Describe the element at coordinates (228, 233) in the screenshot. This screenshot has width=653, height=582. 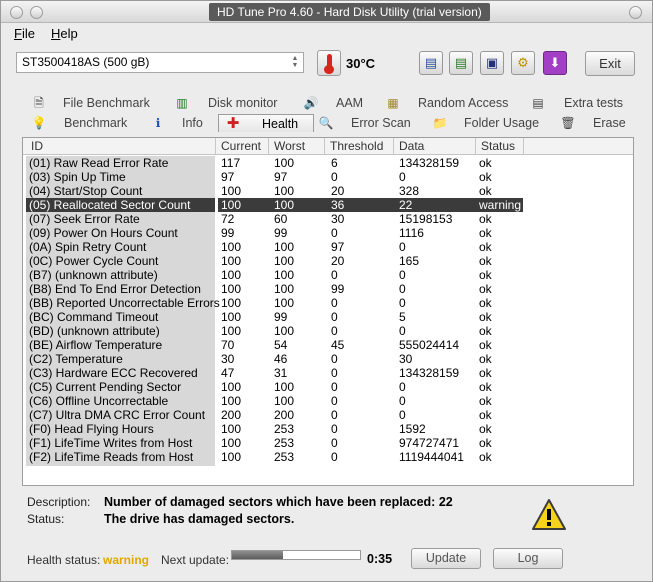
I see `cell-current: 99` at that location.